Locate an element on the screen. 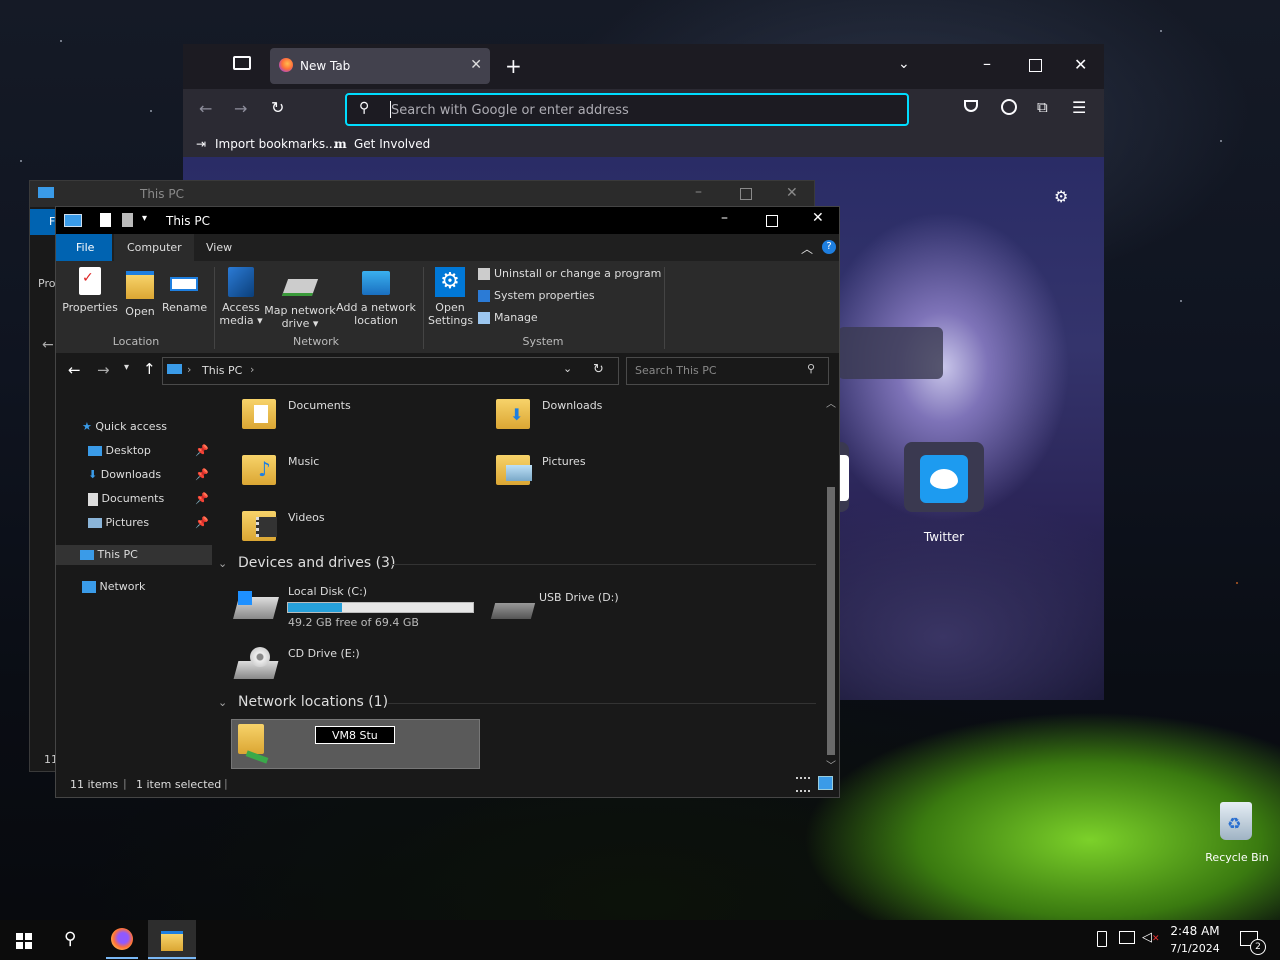 The width and height of the screenshot is (1280, 960). tab-file: File is located at coordinates (84, 247).